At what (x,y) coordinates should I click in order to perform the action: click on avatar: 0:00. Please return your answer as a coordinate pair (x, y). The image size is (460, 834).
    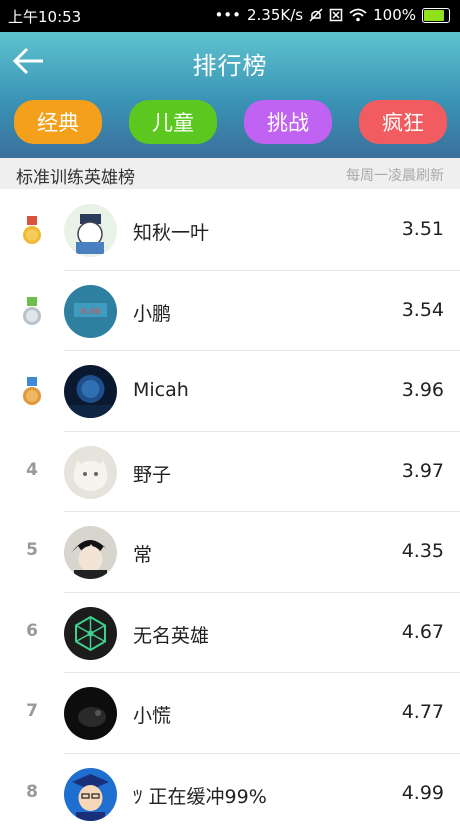
    Looking at the image, I should click on (90, 311).